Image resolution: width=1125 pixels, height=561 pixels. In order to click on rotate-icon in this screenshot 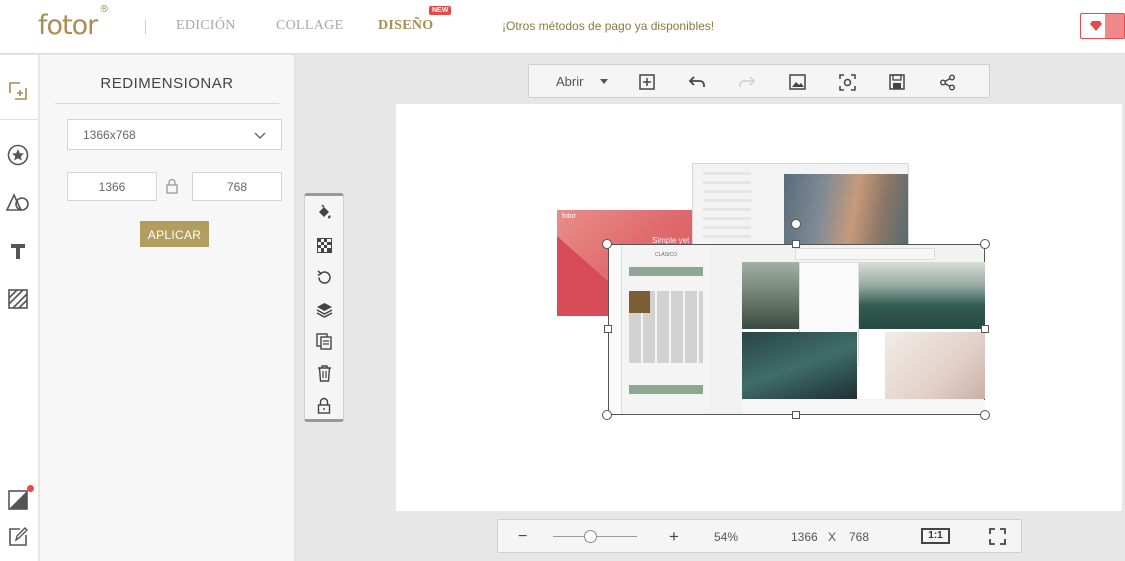, I will do `click(324, 277)`.